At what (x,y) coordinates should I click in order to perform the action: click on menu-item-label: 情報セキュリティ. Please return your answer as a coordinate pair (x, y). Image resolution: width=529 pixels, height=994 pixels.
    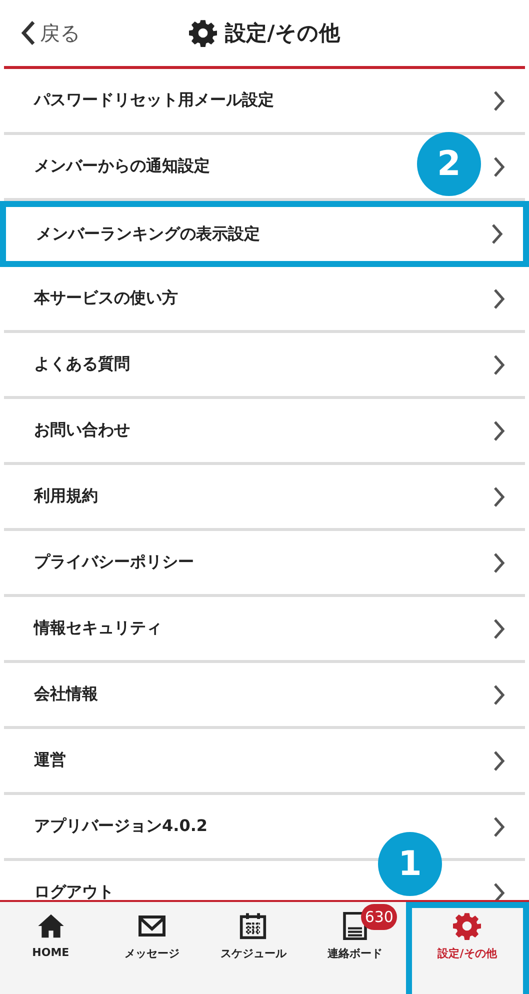
    Looking at the image, I should click on (98, 628).